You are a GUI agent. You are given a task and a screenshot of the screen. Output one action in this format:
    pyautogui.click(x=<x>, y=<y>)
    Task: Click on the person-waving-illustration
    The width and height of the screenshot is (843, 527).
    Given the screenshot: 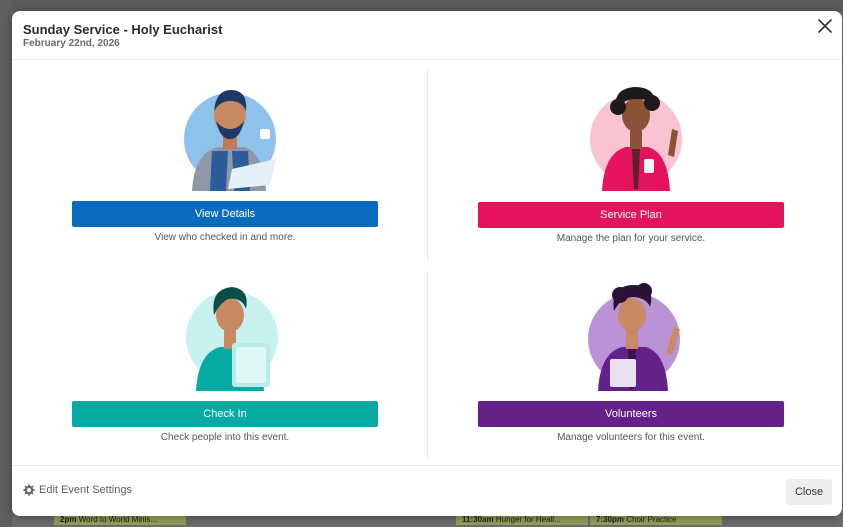 What is the action you would take?
    pyautogui.click(x=634, y=337)
    